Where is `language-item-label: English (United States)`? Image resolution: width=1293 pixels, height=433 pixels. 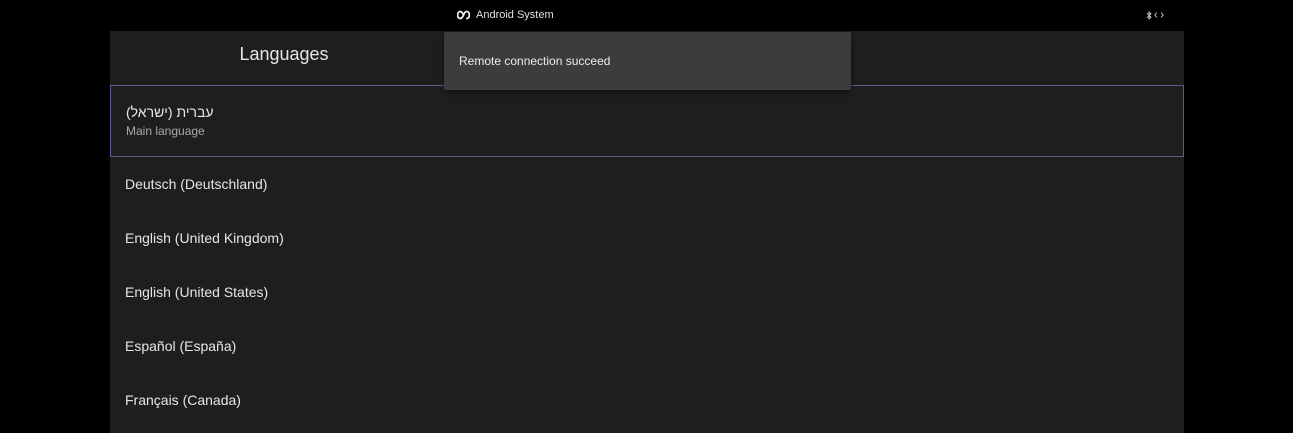 language-item-label: English (United States) is located at coordinates (197, 292).